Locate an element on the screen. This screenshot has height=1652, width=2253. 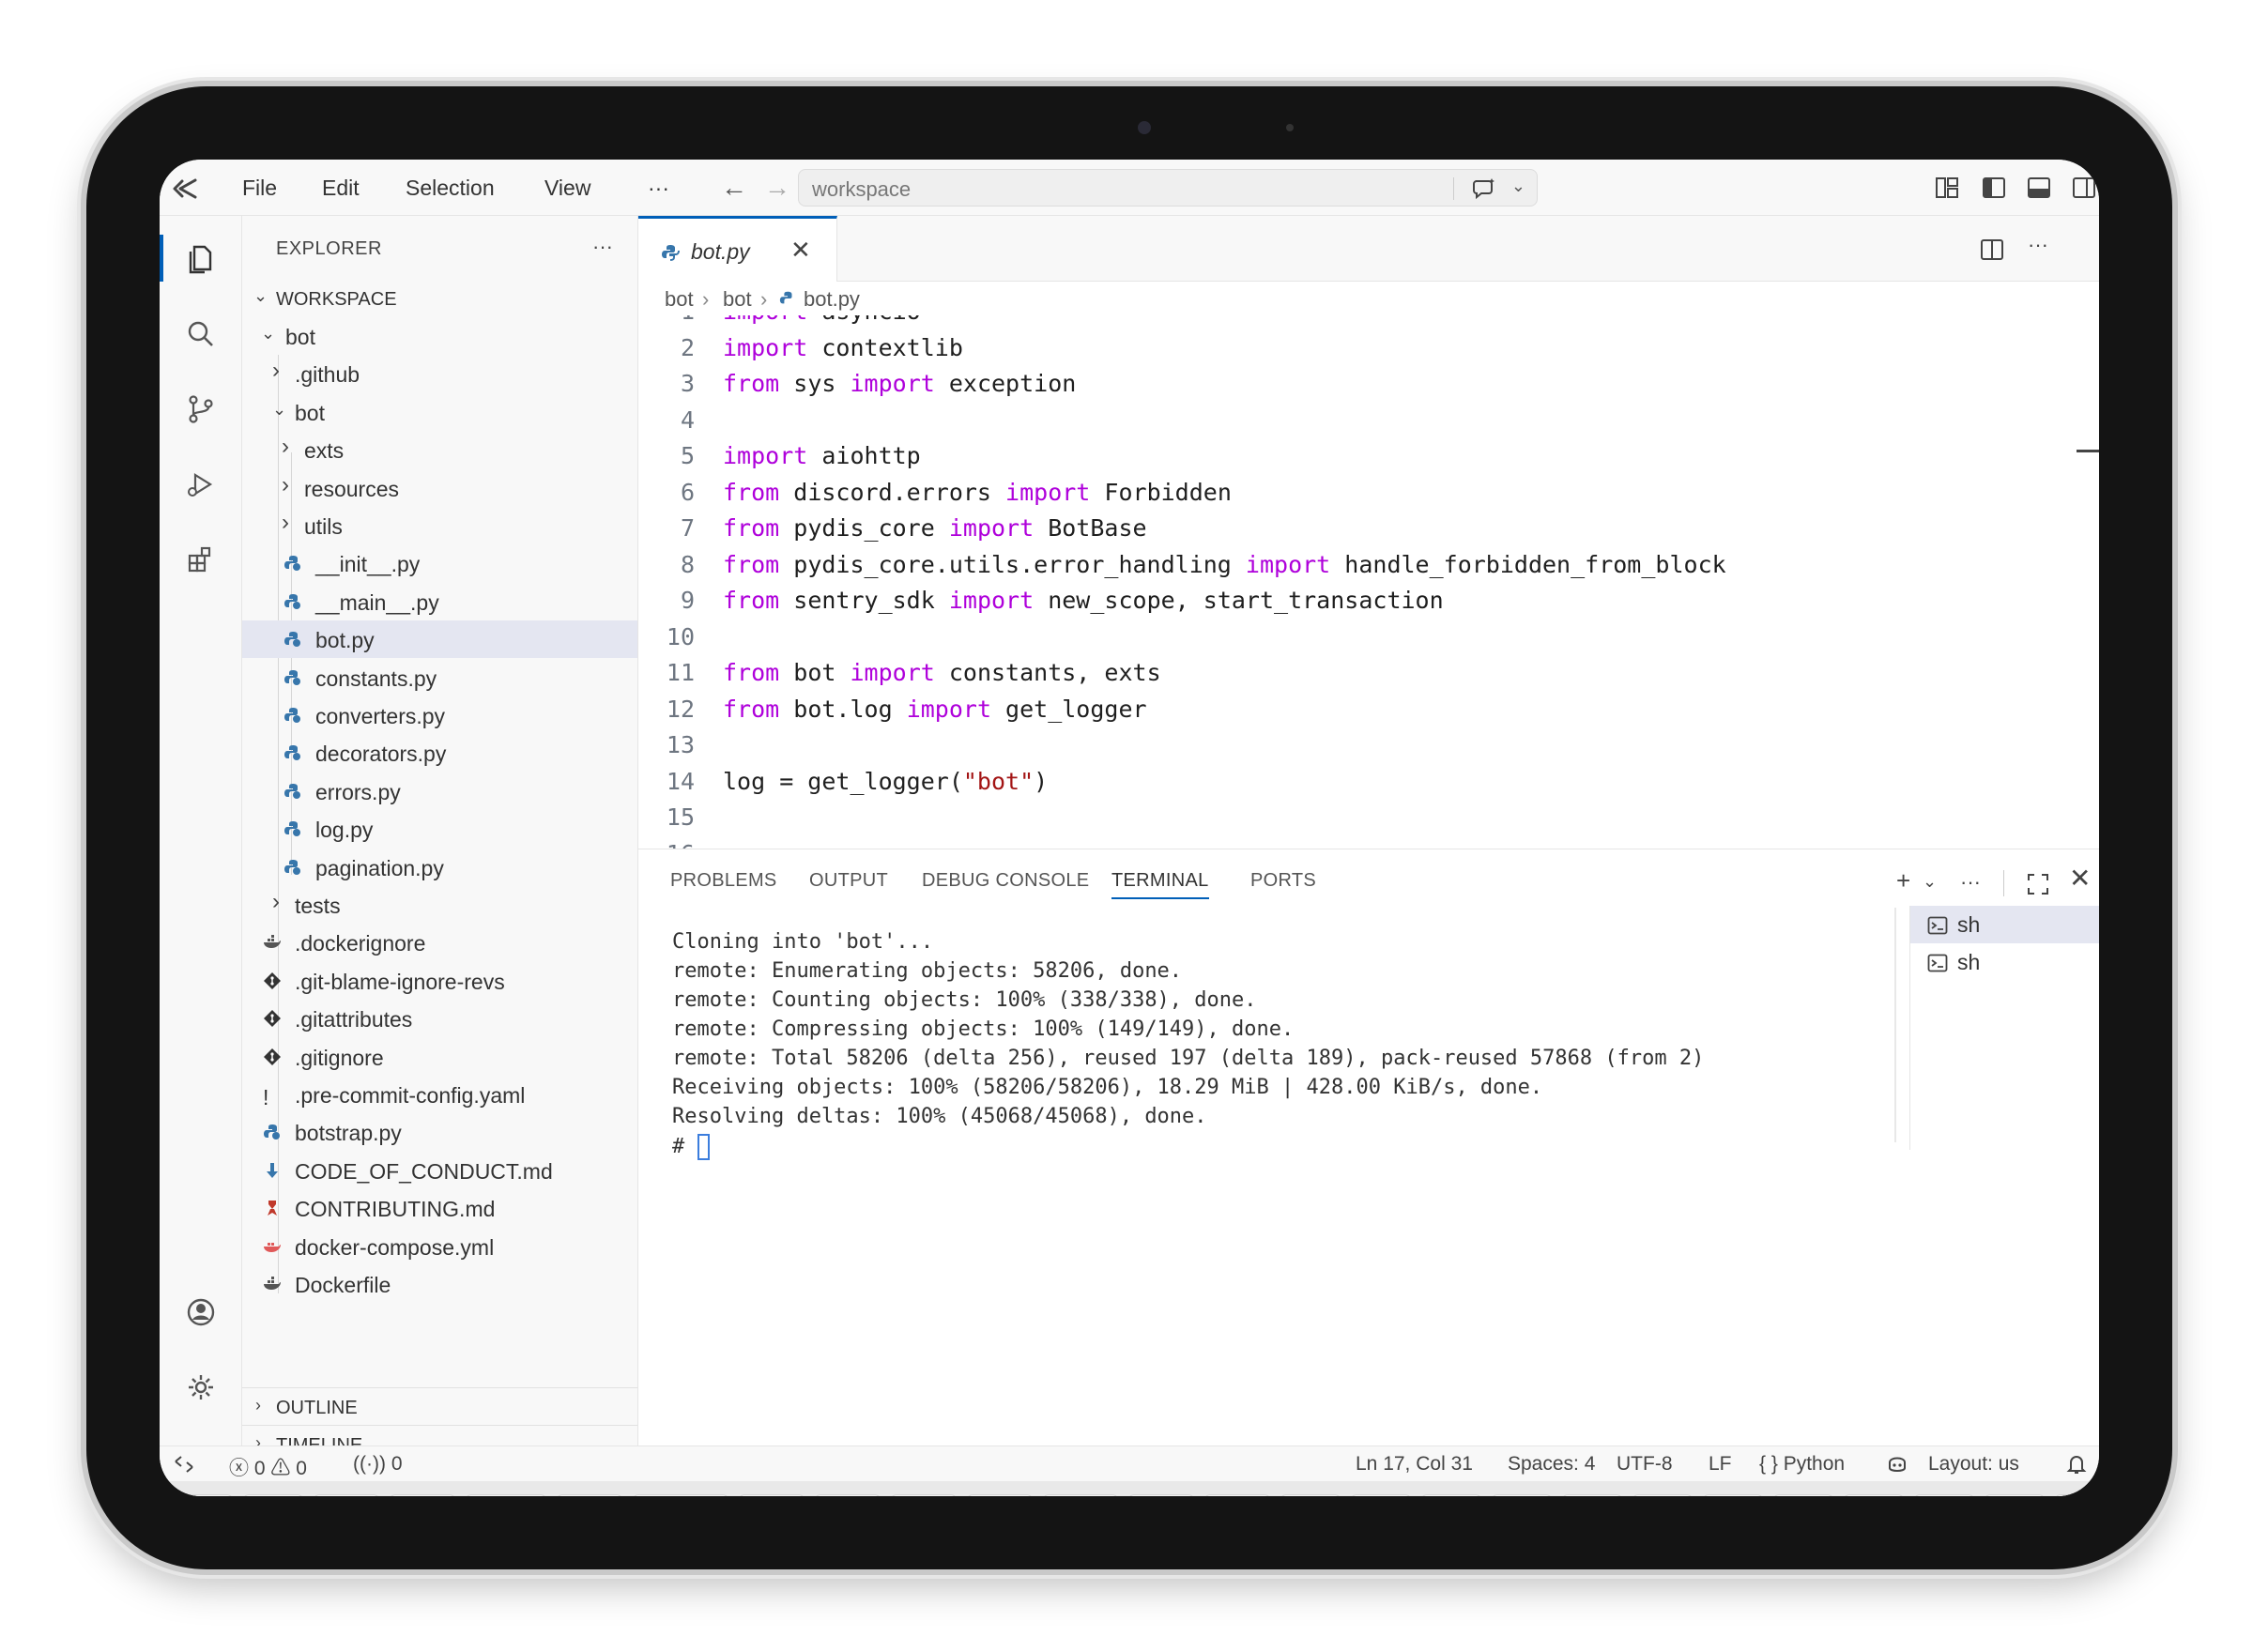
terminal-scrollbar is located at coordinates (1895, 1025).